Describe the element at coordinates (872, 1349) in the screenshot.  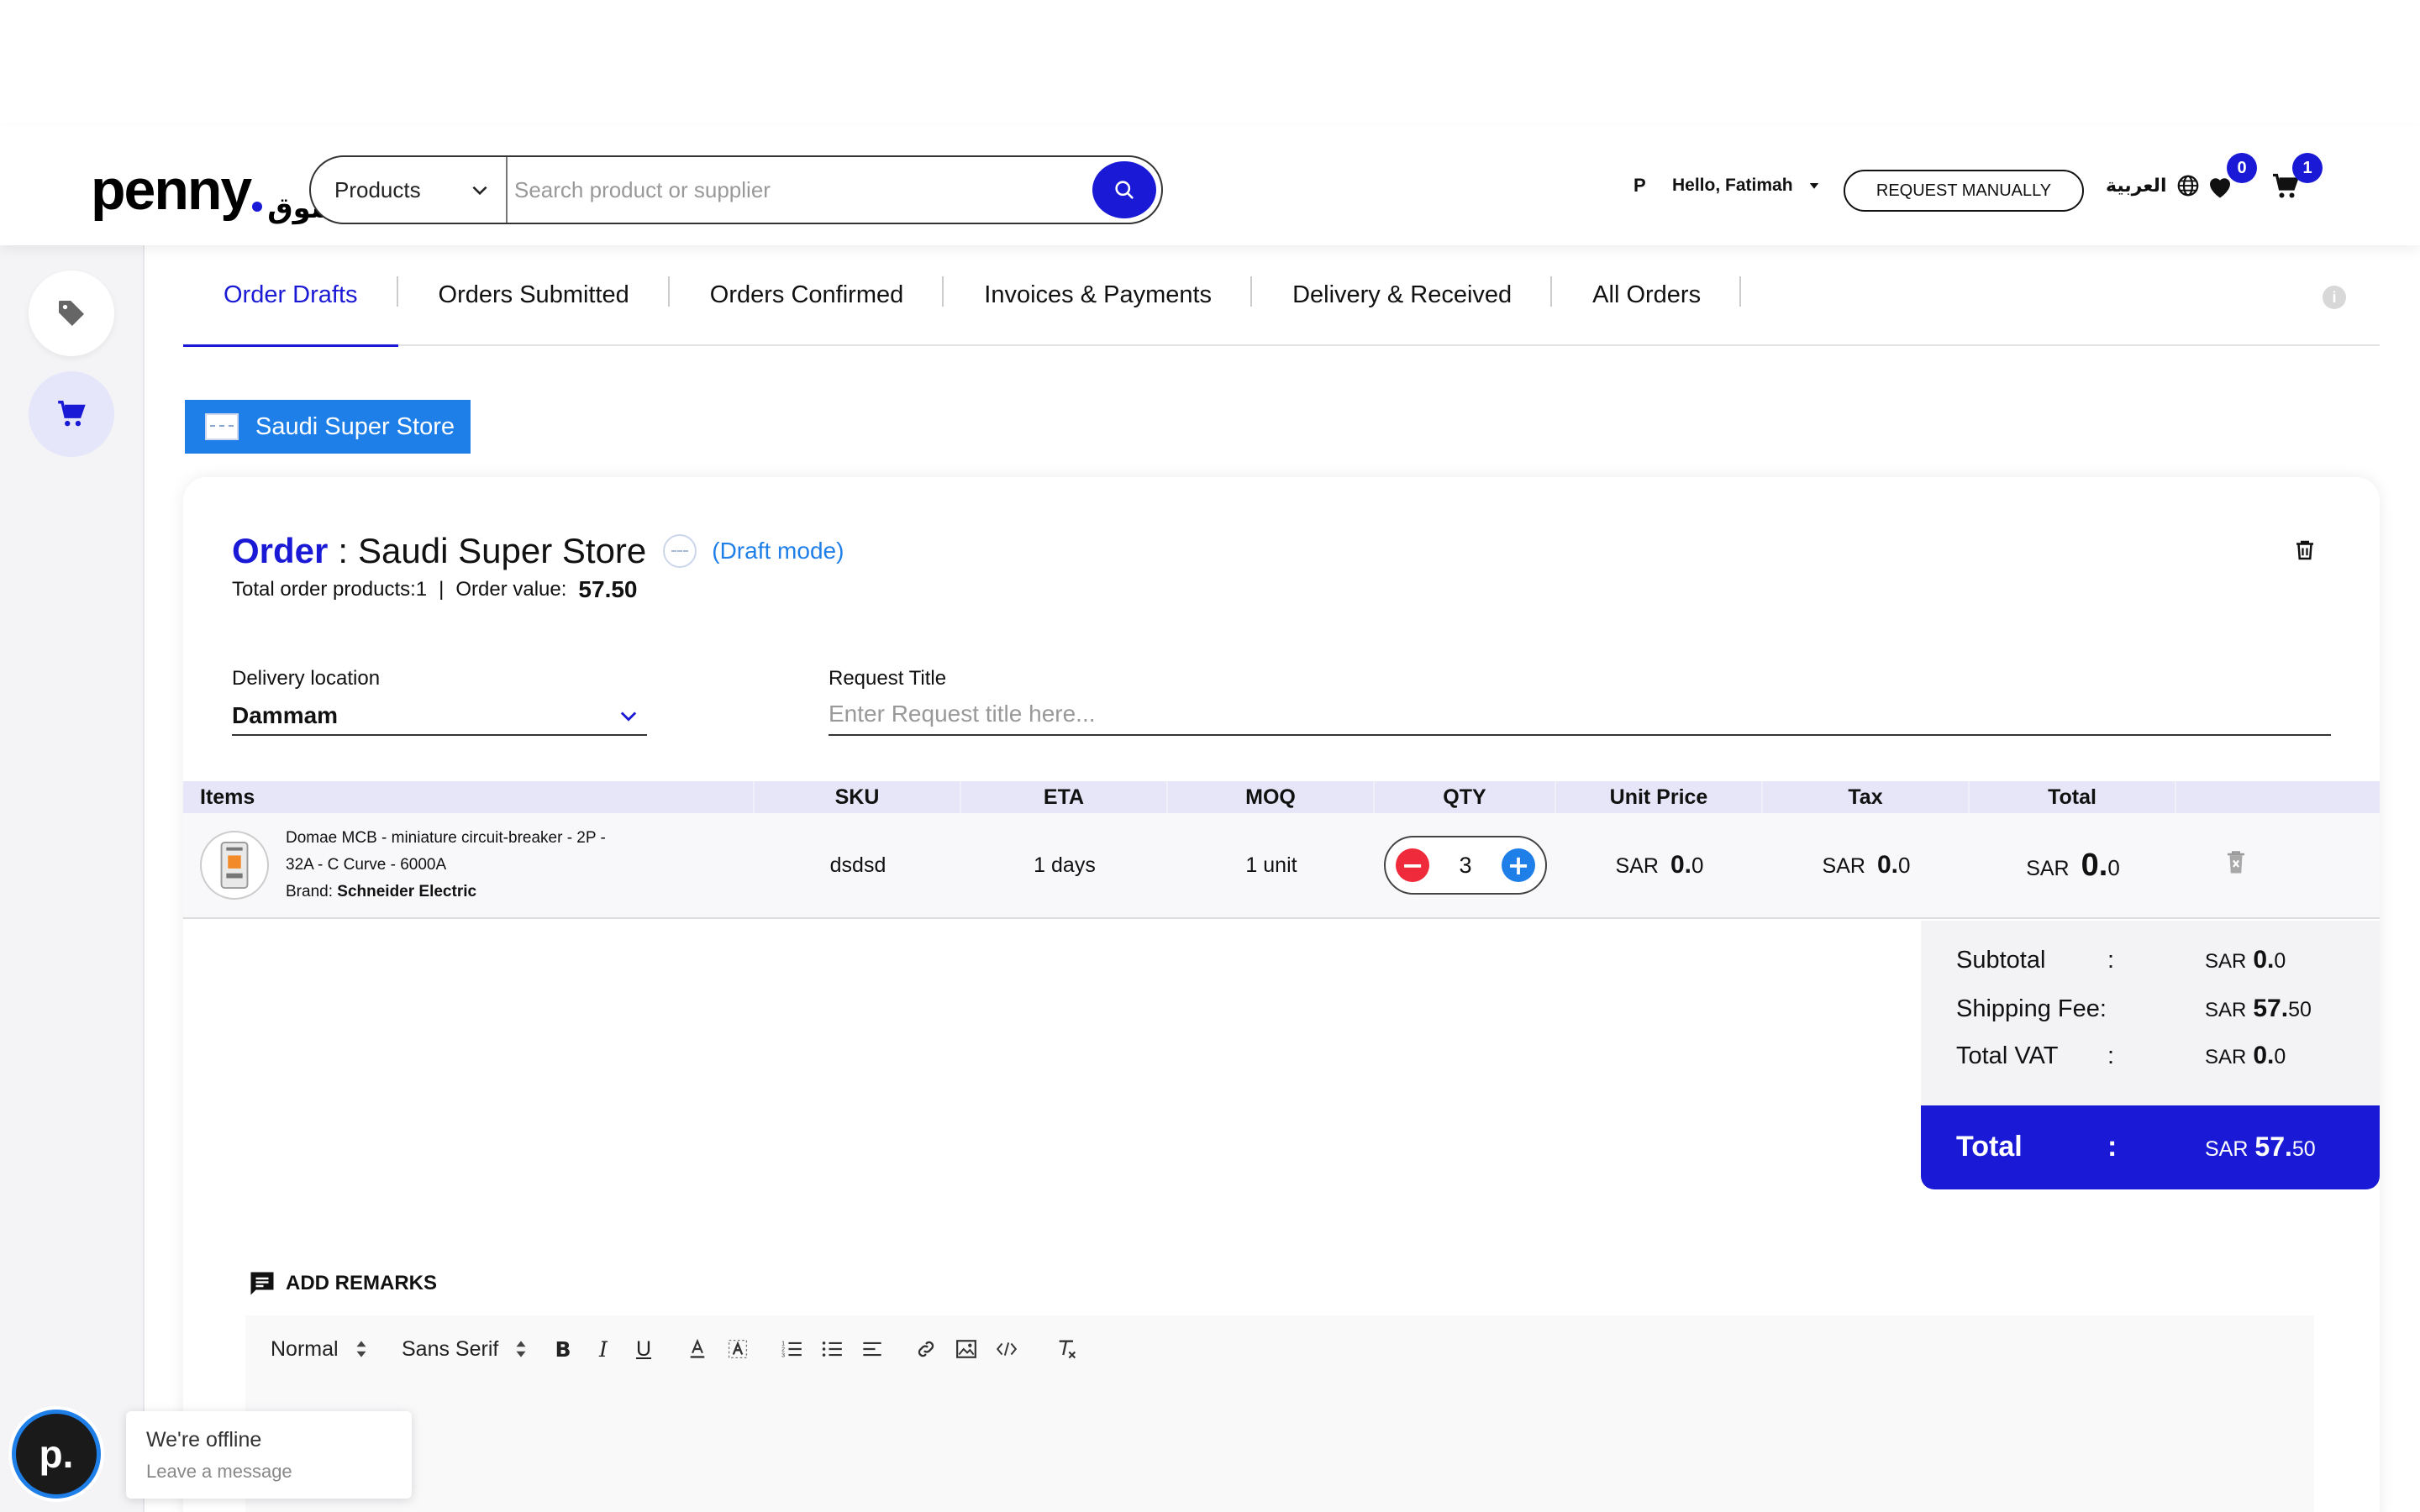
I see `align-button` at that location.